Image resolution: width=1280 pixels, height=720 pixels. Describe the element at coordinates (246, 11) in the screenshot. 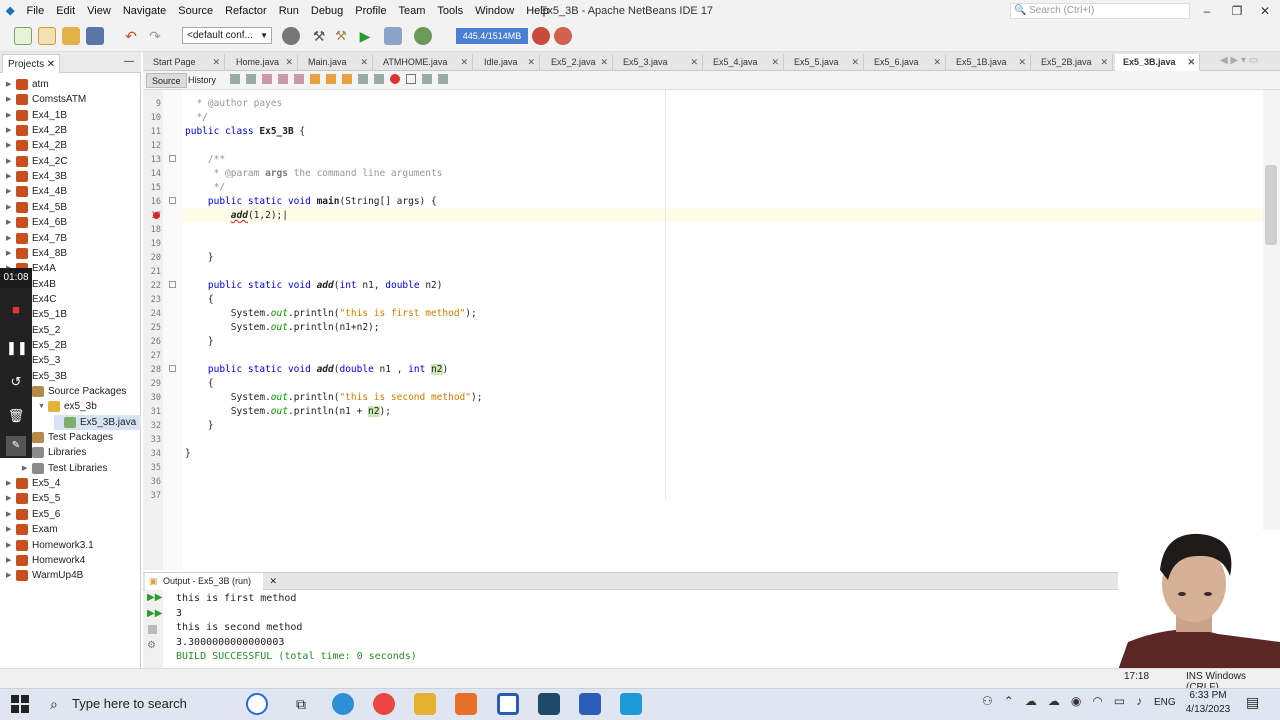

I see `menu-refactor: Refactor` at that location.